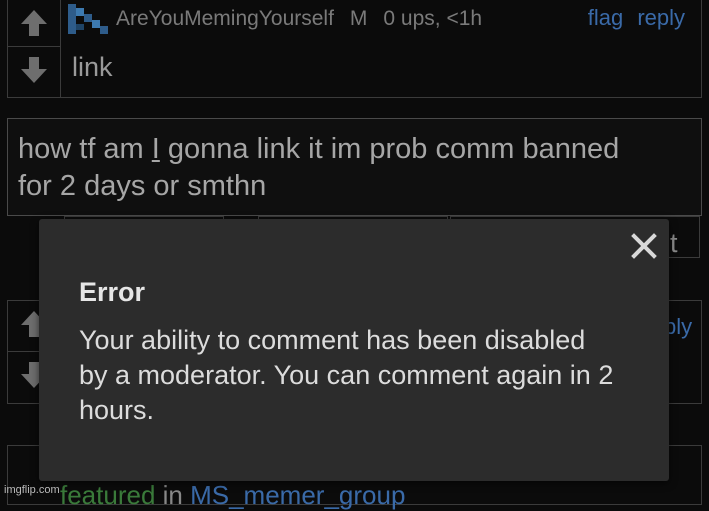 This screenshot has width=709, height=511. Describe the element at coordinates (225, 19) in the screenshot. I see `comment-author: AreYouMemingYourself` at that location.